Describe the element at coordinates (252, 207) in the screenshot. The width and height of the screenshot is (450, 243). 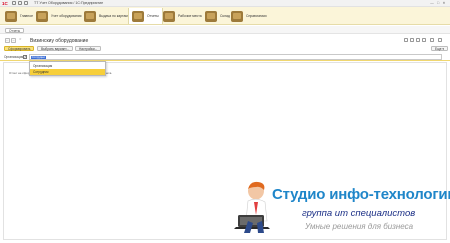
I see `mascot-laptop-icon` at that location.